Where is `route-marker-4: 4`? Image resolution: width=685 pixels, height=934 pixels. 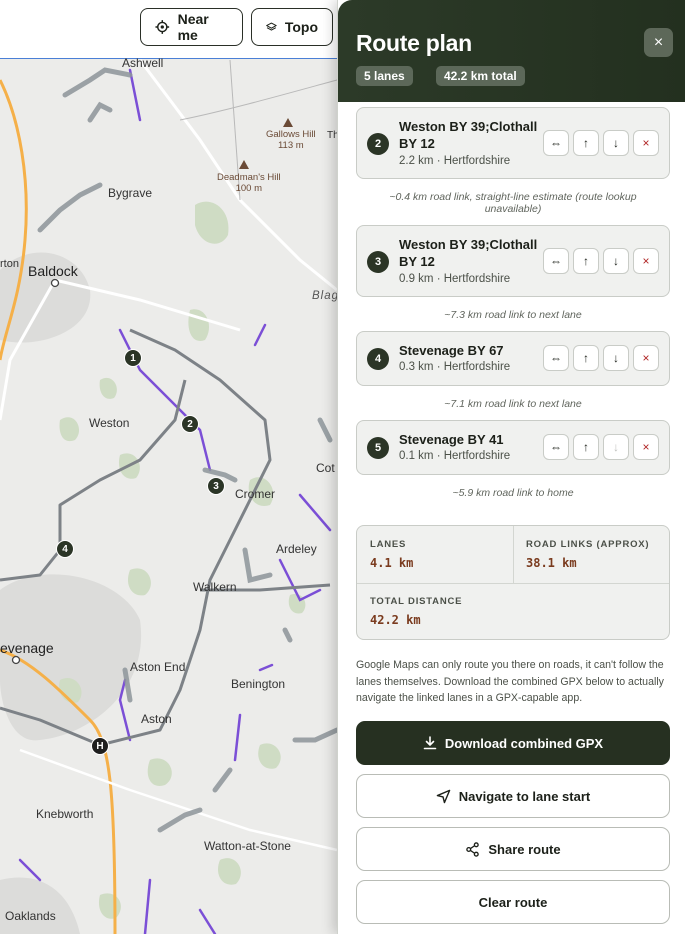
route-marker-4: 4 is located at coordinates (65, 549).